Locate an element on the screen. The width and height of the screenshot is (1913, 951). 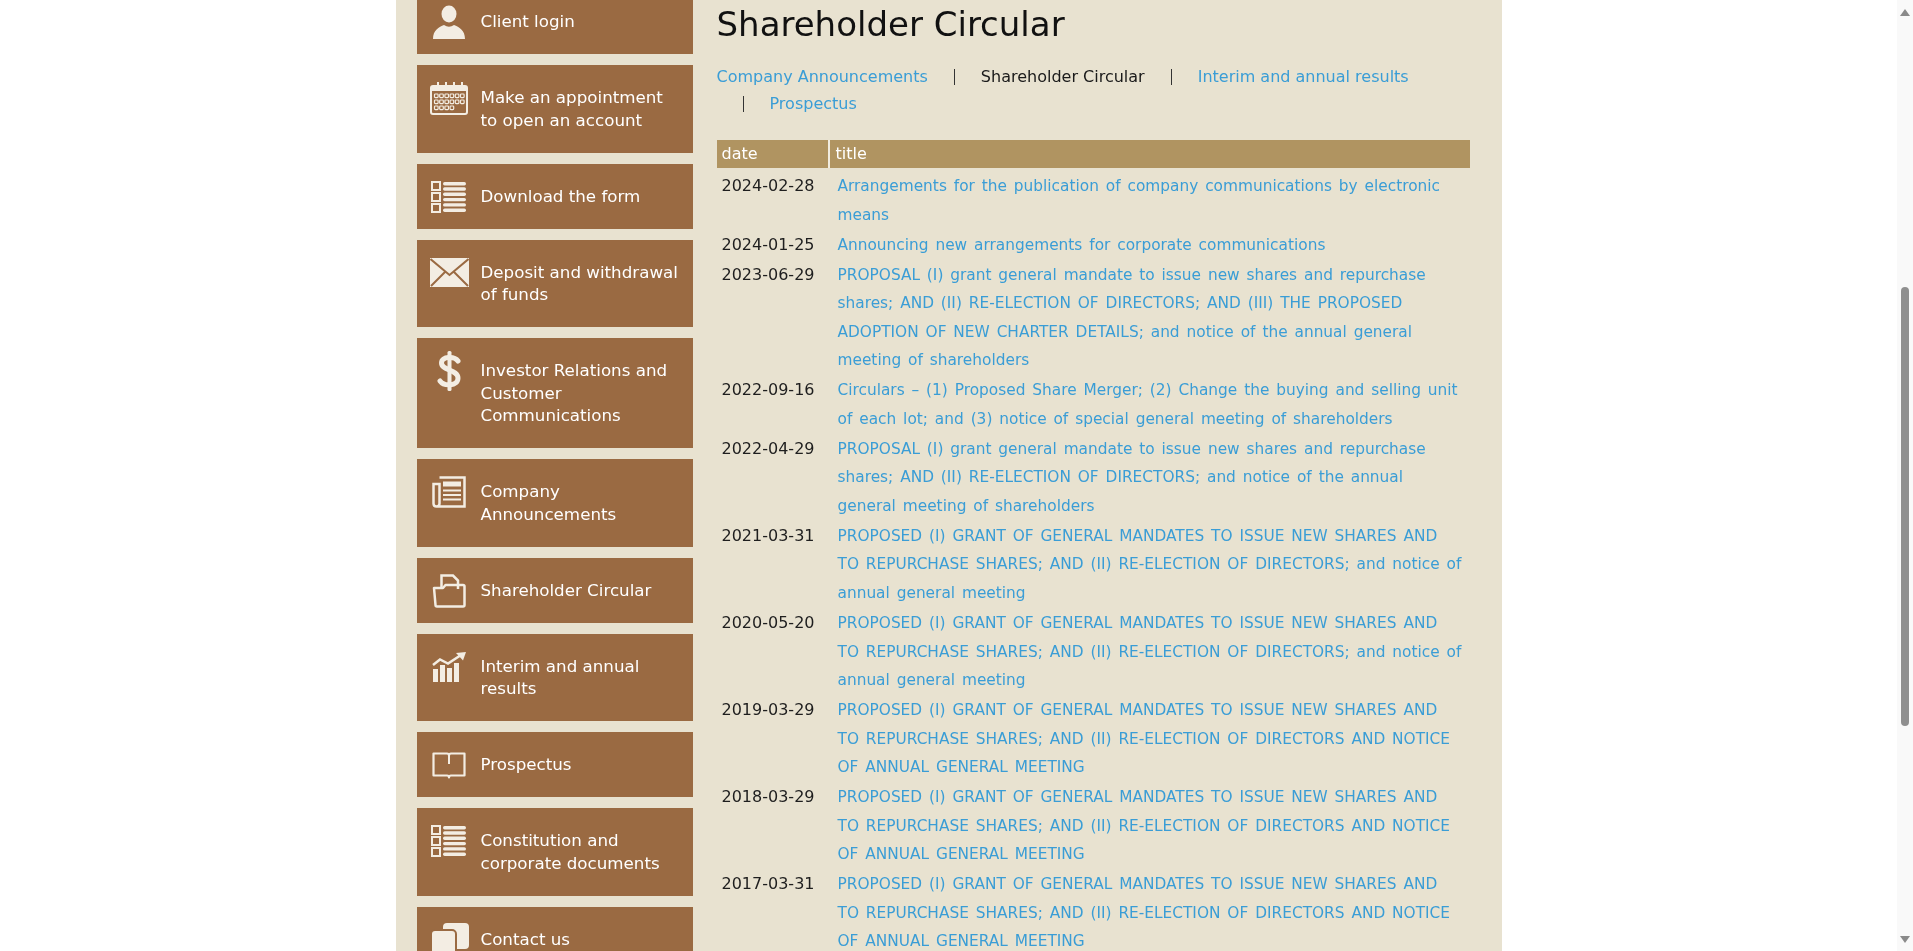
document-link: Circulars – (1) Proposed Share Merger; (2) Change the buying and selling unit of each lot; and (3) notice of special general meeting of shareholders is located at coordinates (1151, 405).